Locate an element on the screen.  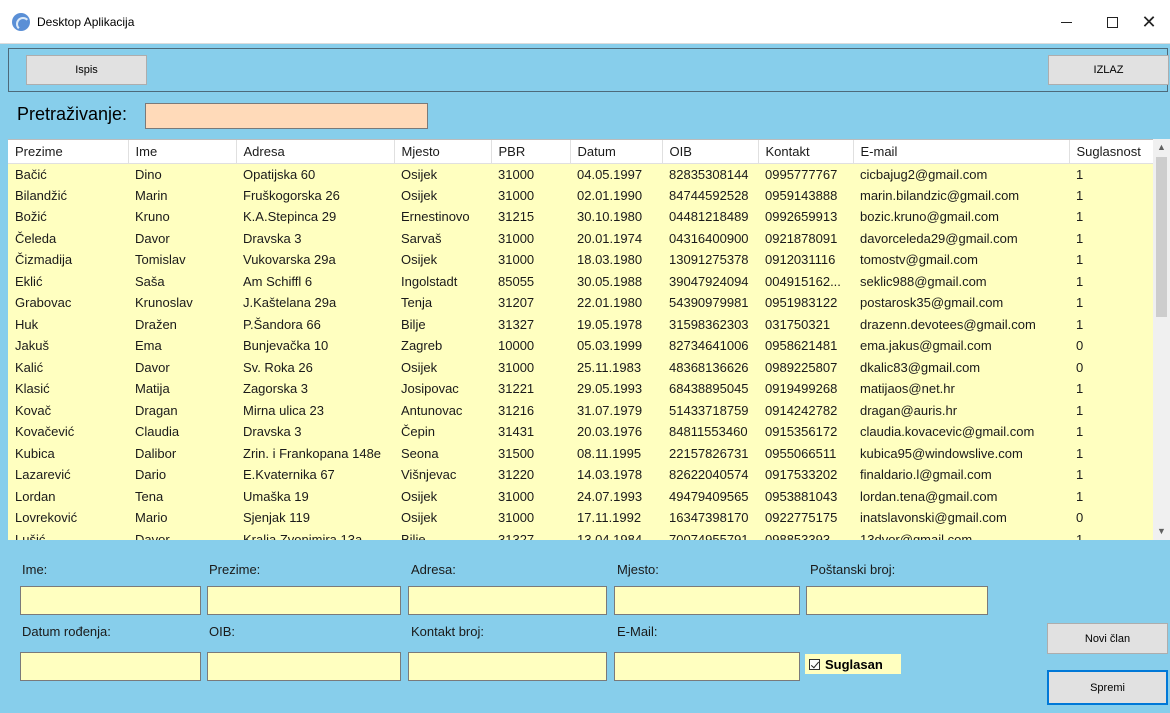
table-cell: 22157826731 is located at coordinates (710, 454).